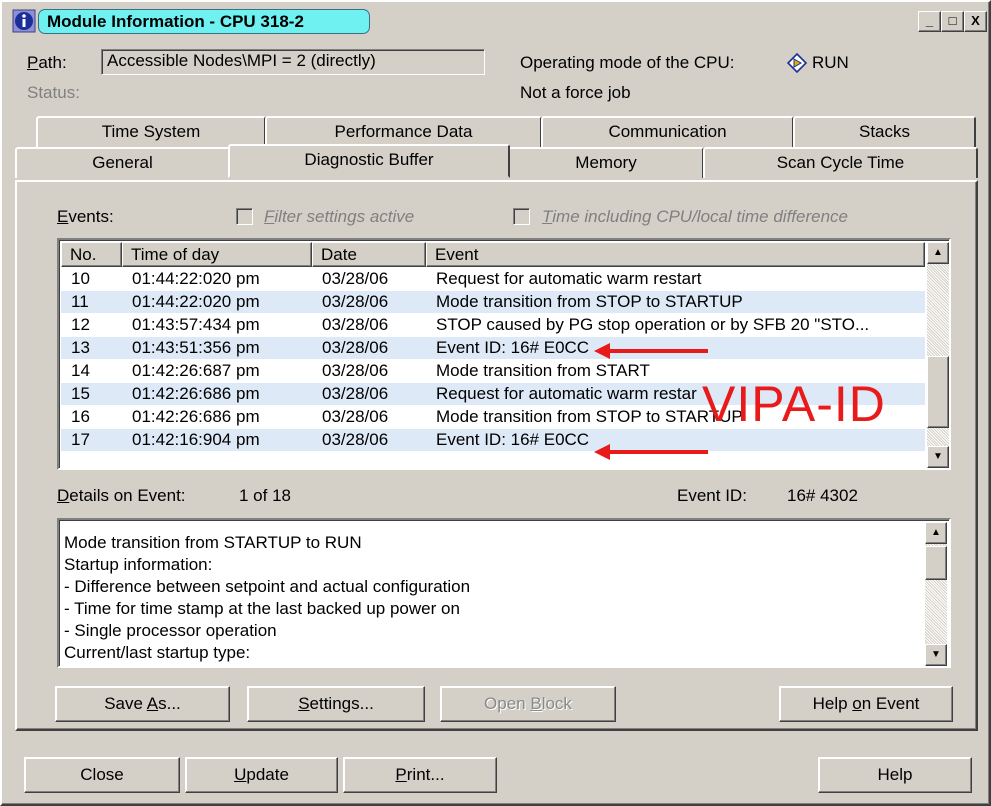  I want to click on help-on-event-button: Help on Event, so click(866, 704).